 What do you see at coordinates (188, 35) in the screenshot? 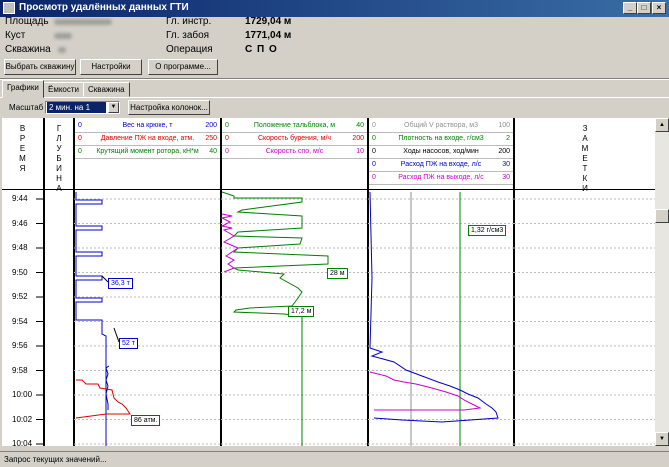
I see `bottom-depth-label: Гл. забоя` at bounding box center [188, 35].